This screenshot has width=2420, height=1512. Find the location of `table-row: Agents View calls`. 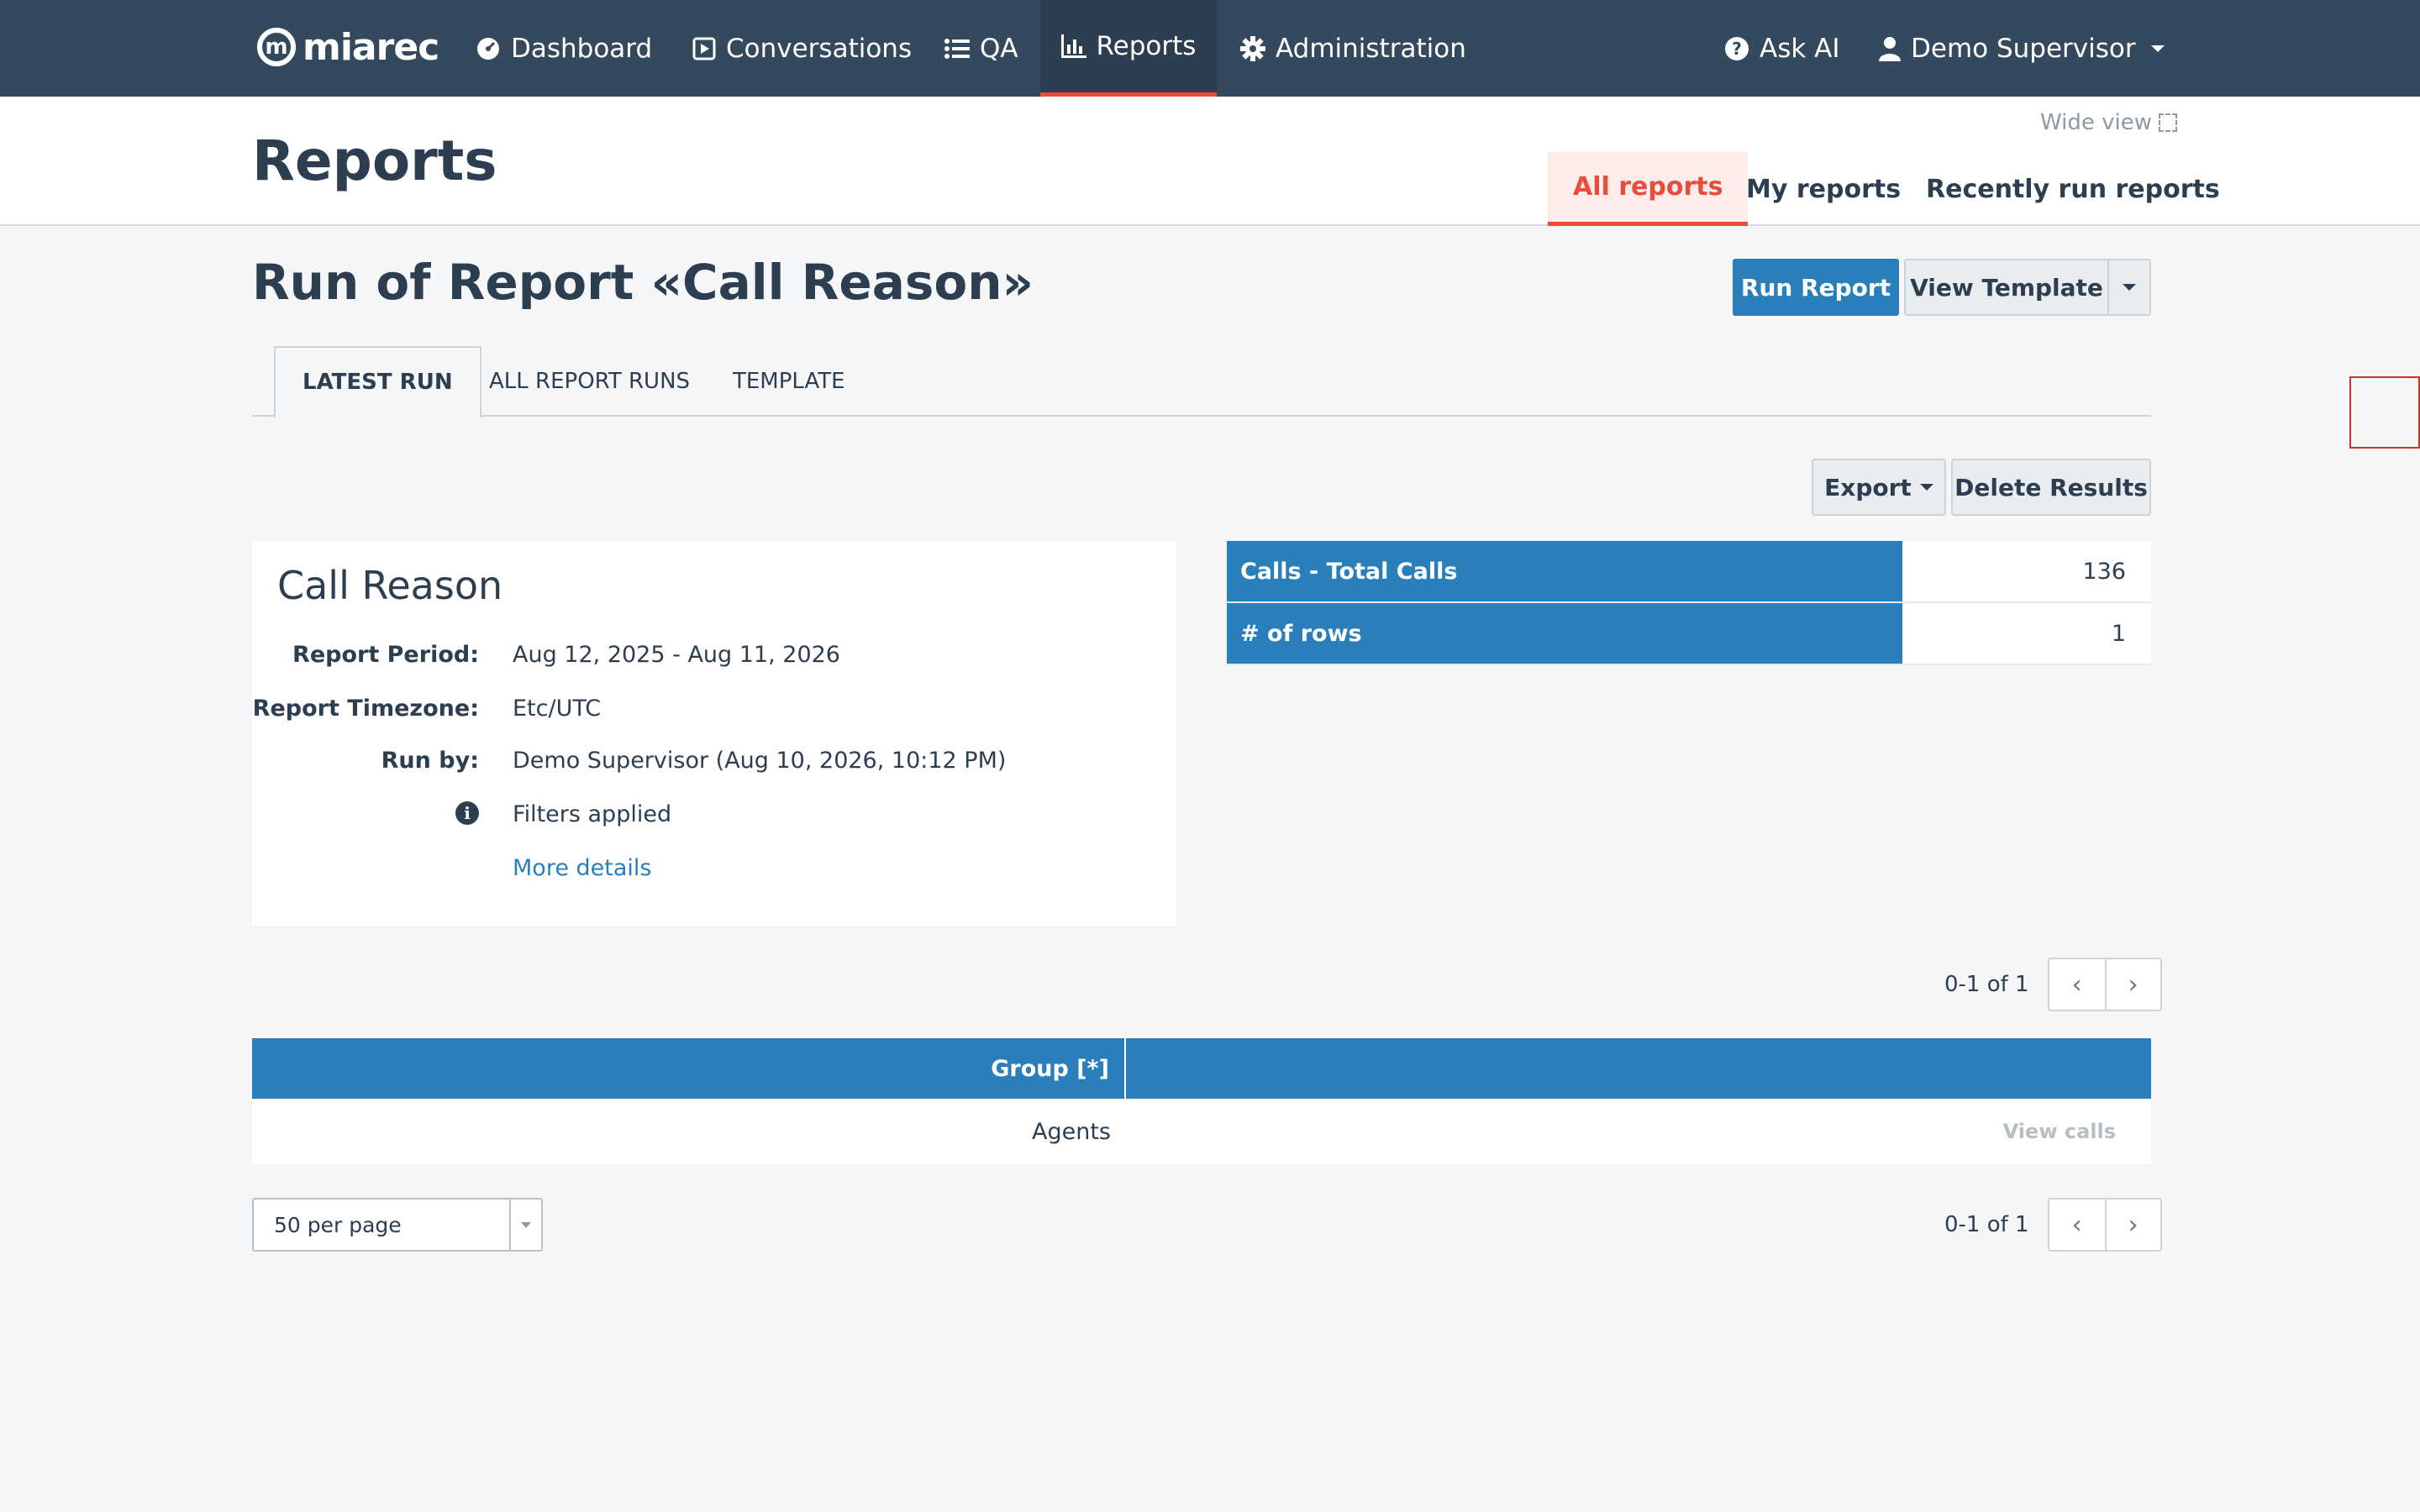

table-row: Agents View calls is located at coordinates (1201, 1131).